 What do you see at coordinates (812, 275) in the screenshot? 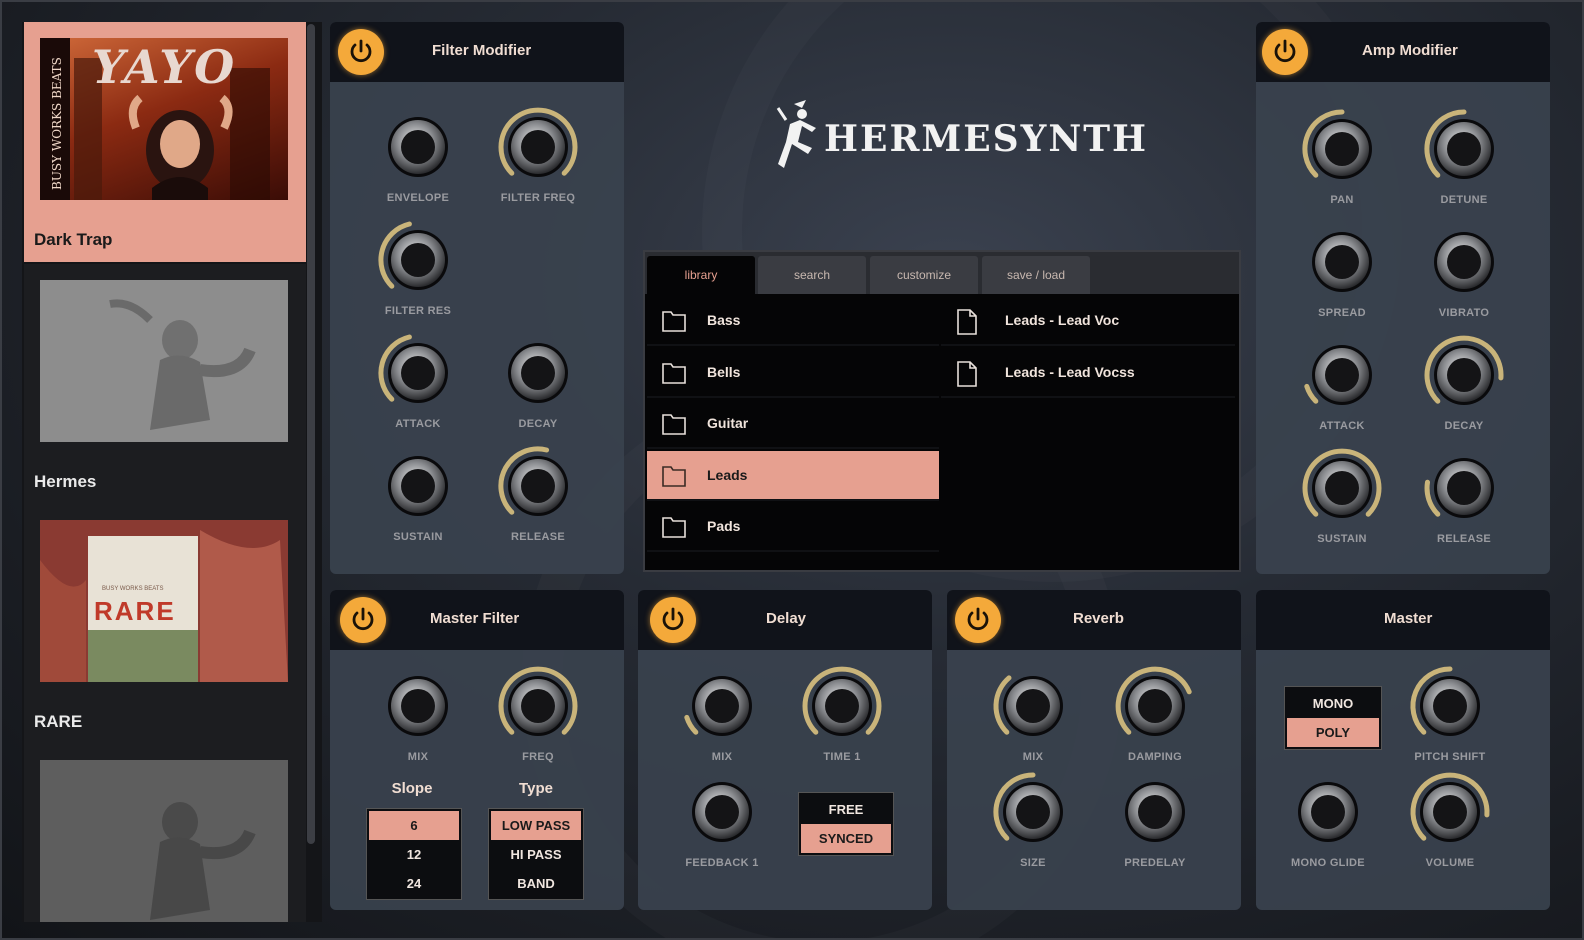
I see `tab-search: search` at bounding box center [812, 275].